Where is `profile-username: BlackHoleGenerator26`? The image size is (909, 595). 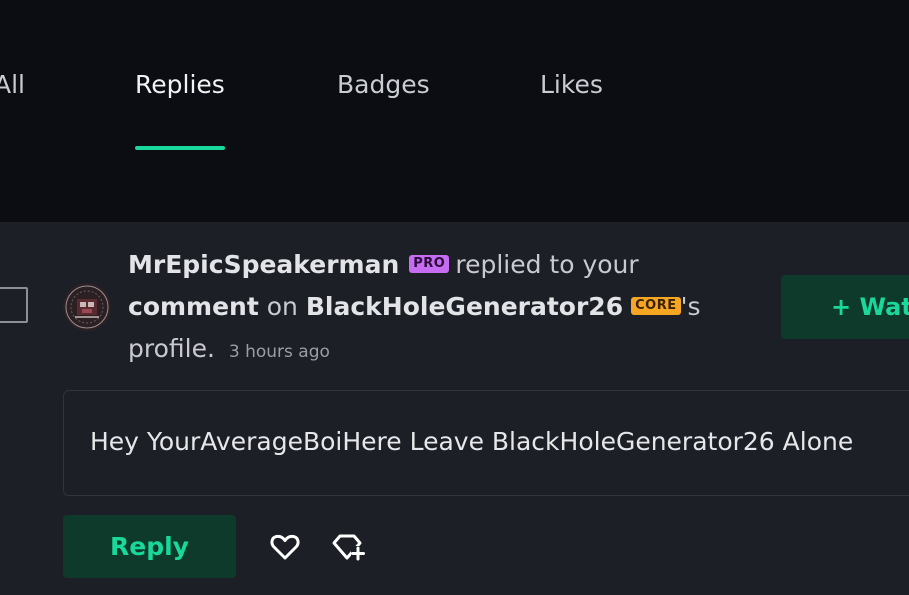
profile-username: BlackHoleGenerator26 is located at coordinates (464, 306).